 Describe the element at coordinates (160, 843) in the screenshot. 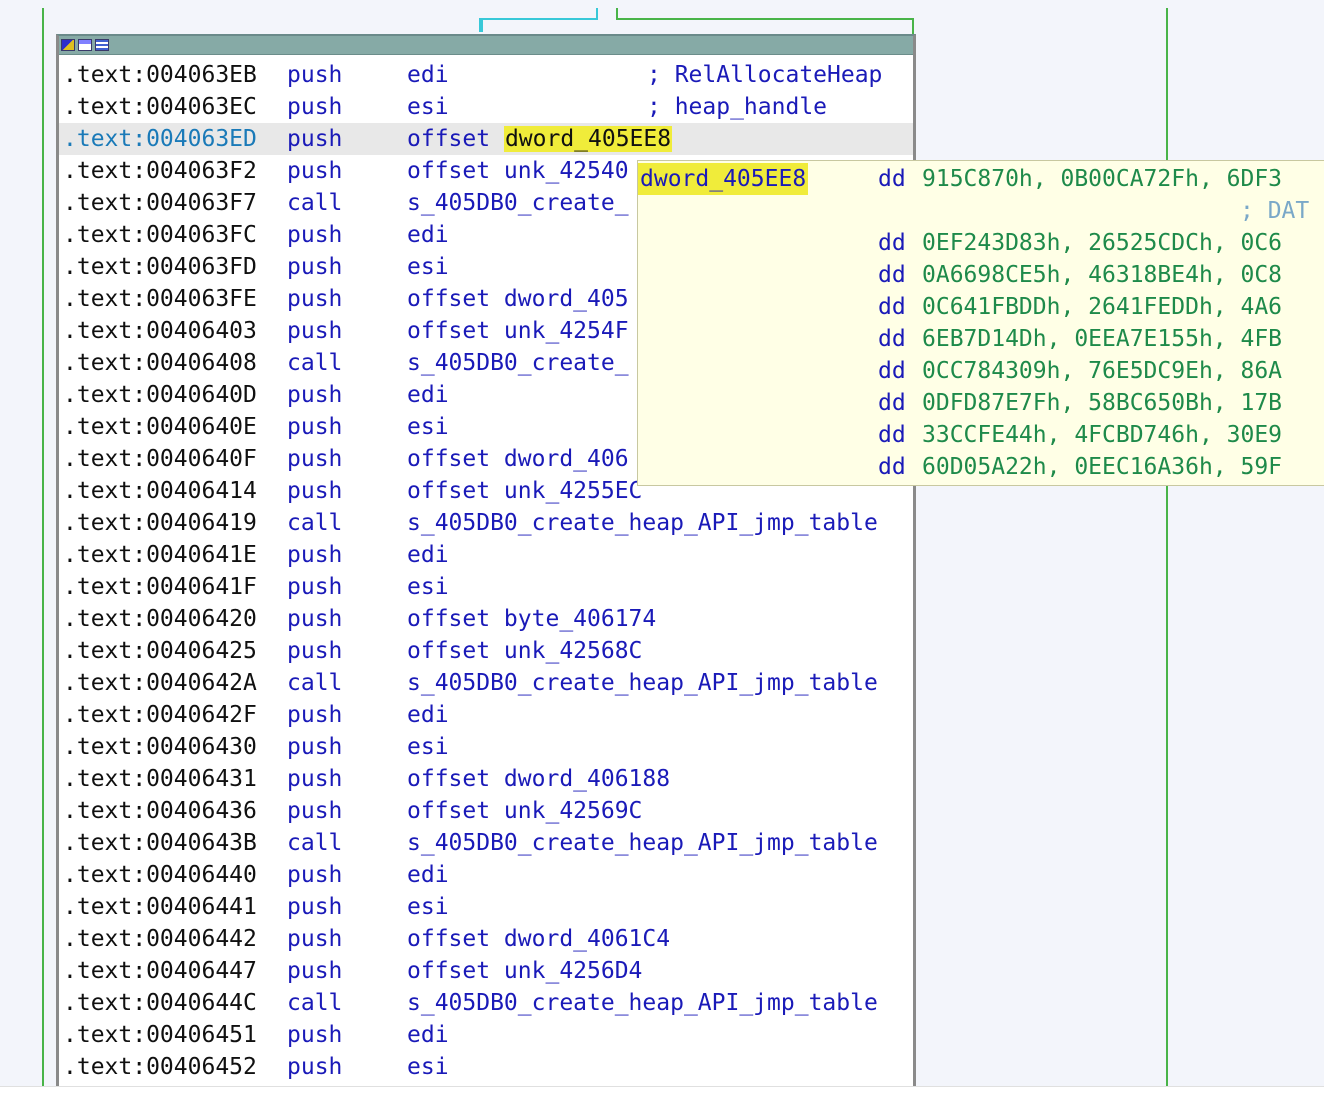

I see `address: .text:0040643B` at that location.